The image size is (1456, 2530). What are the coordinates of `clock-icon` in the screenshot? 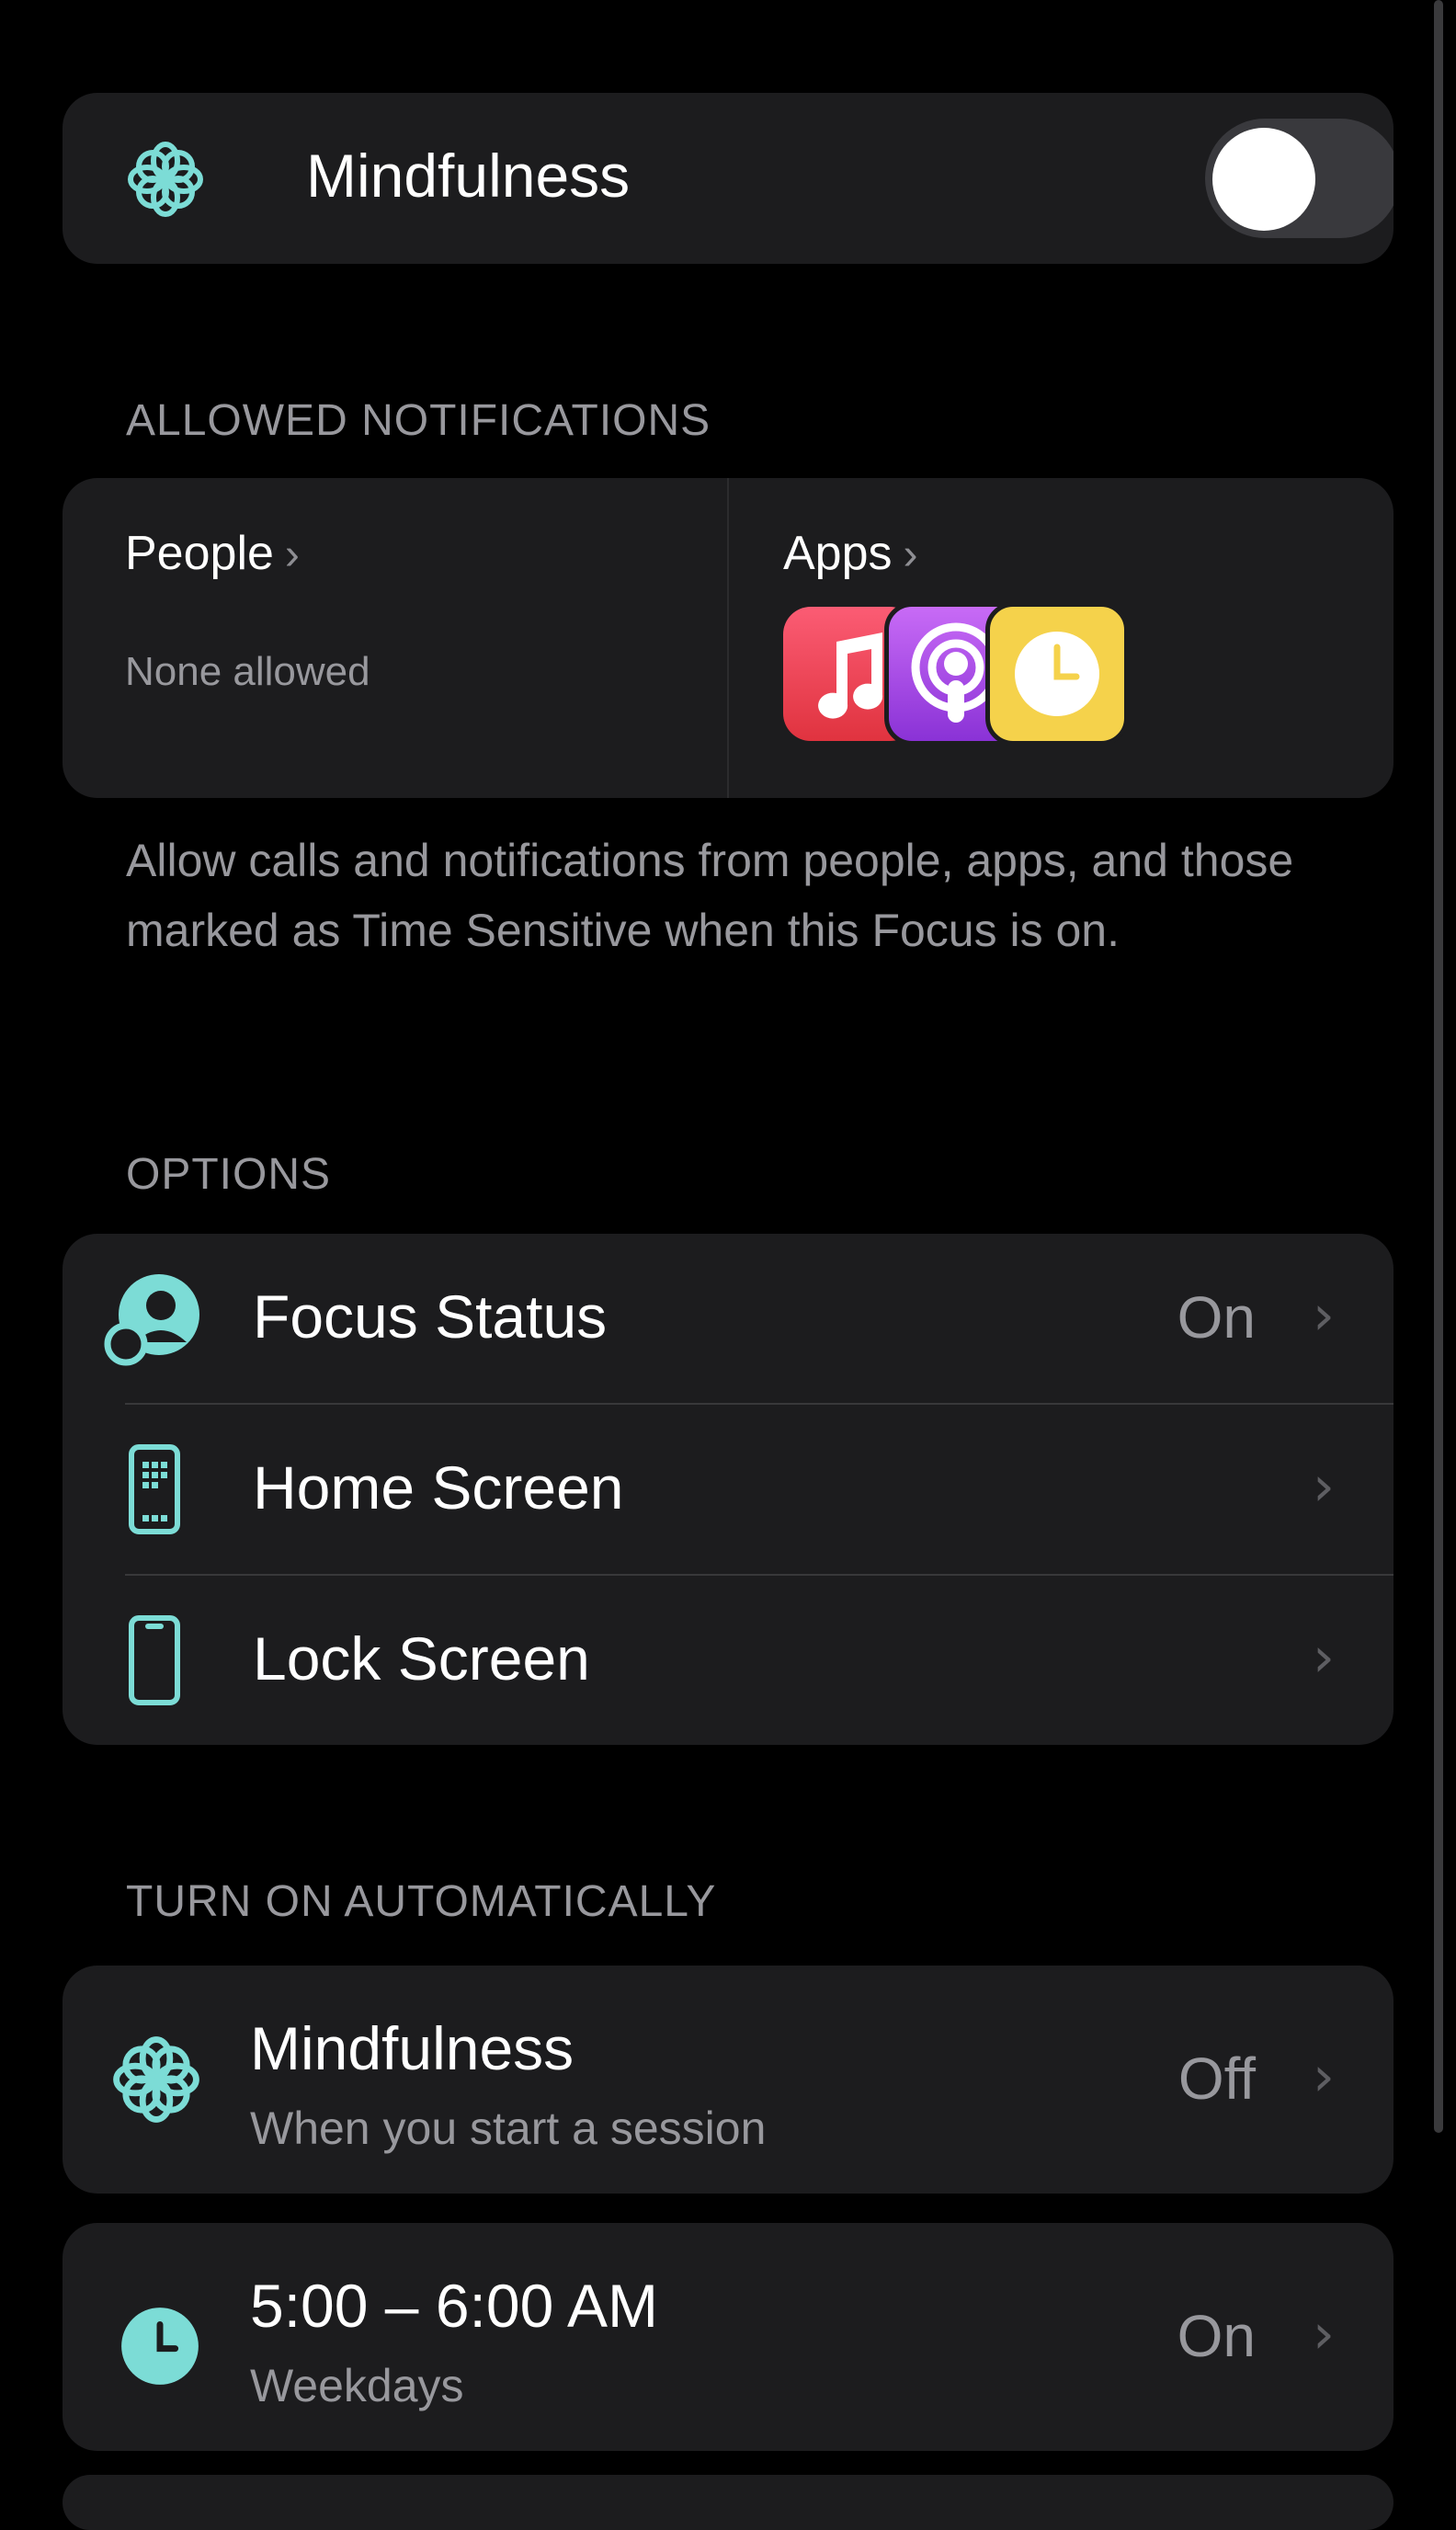 It's located at (160, 2346).